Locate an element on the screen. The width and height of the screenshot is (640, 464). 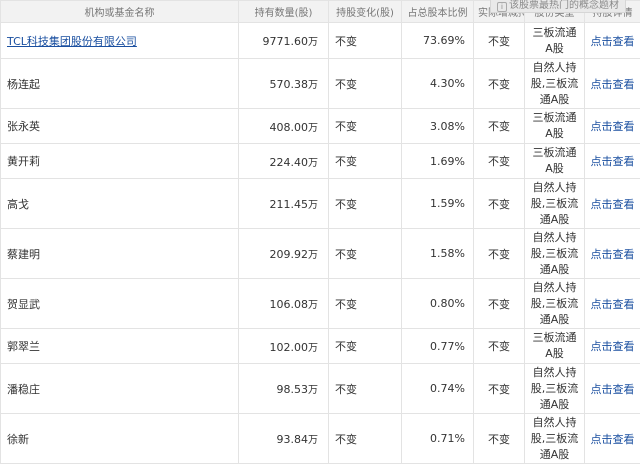
holding-cell: 408.00万 is located at coordinates (284, 126).